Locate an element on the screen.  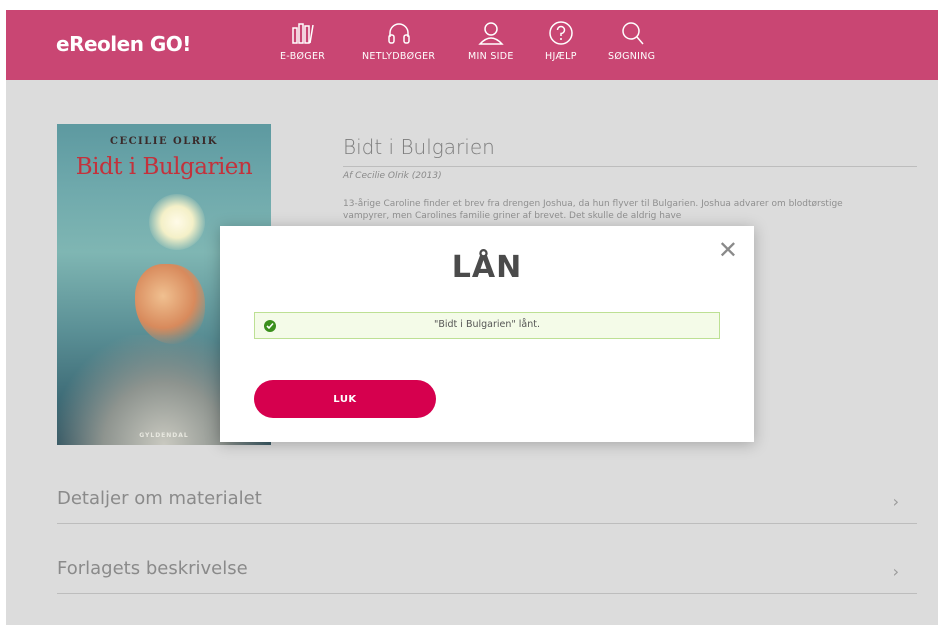
nav-item-hjaelp: HJÆLP is located at coordinates (561, 41).